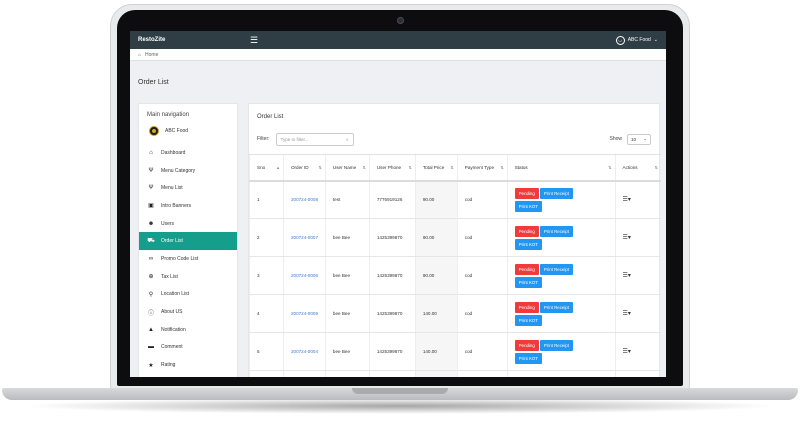  Describe the element at coordinates (173, 152) in the screenshot. I see `sidebar-item-label: Dashboard` at that location.